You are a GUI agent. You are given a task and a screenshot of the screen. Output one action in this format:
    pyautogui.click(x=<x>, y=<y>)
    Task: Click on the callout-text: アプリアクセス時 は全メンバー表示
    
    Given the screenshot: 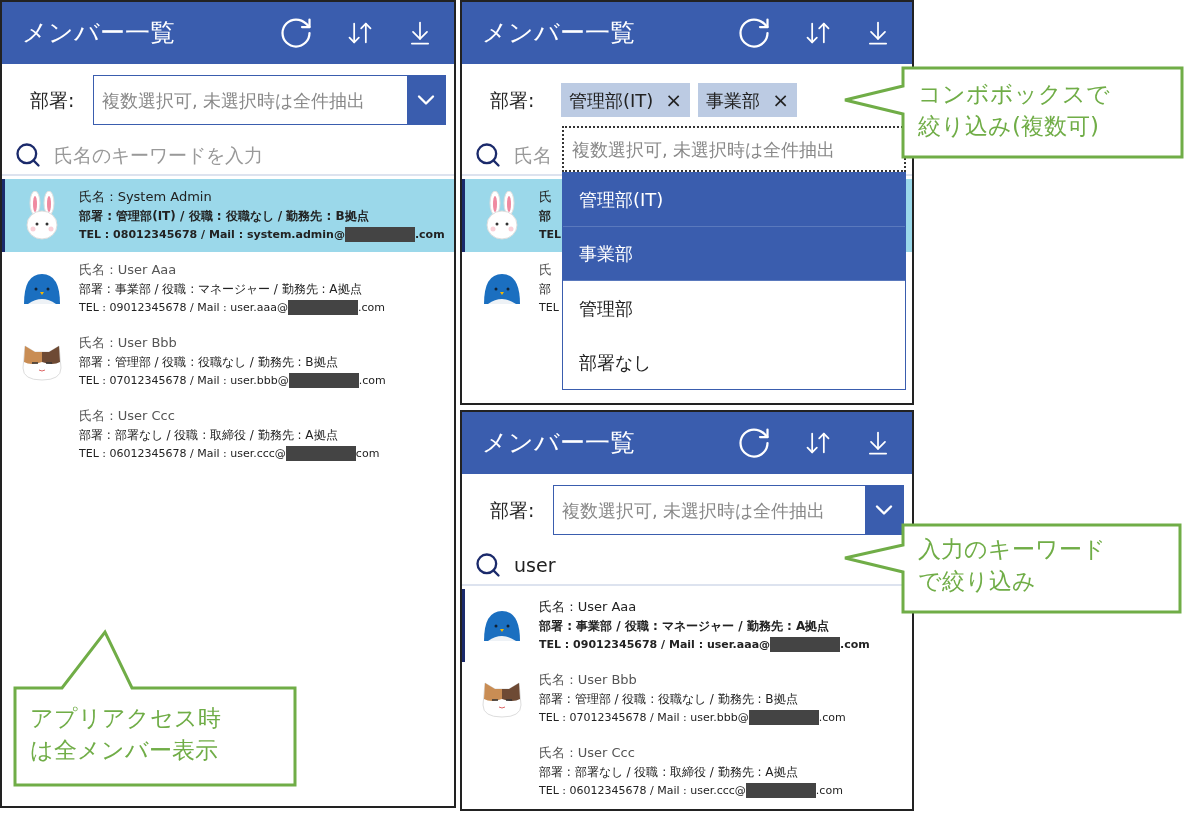 What is the action you would take?
    pyautogui.click(x=125, y=734)
    